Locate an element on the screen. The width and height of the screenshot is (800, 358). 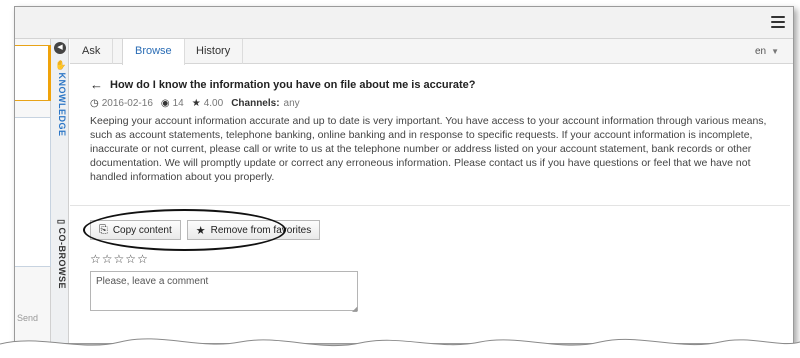
top-bar is located at coordinates (404, 23).